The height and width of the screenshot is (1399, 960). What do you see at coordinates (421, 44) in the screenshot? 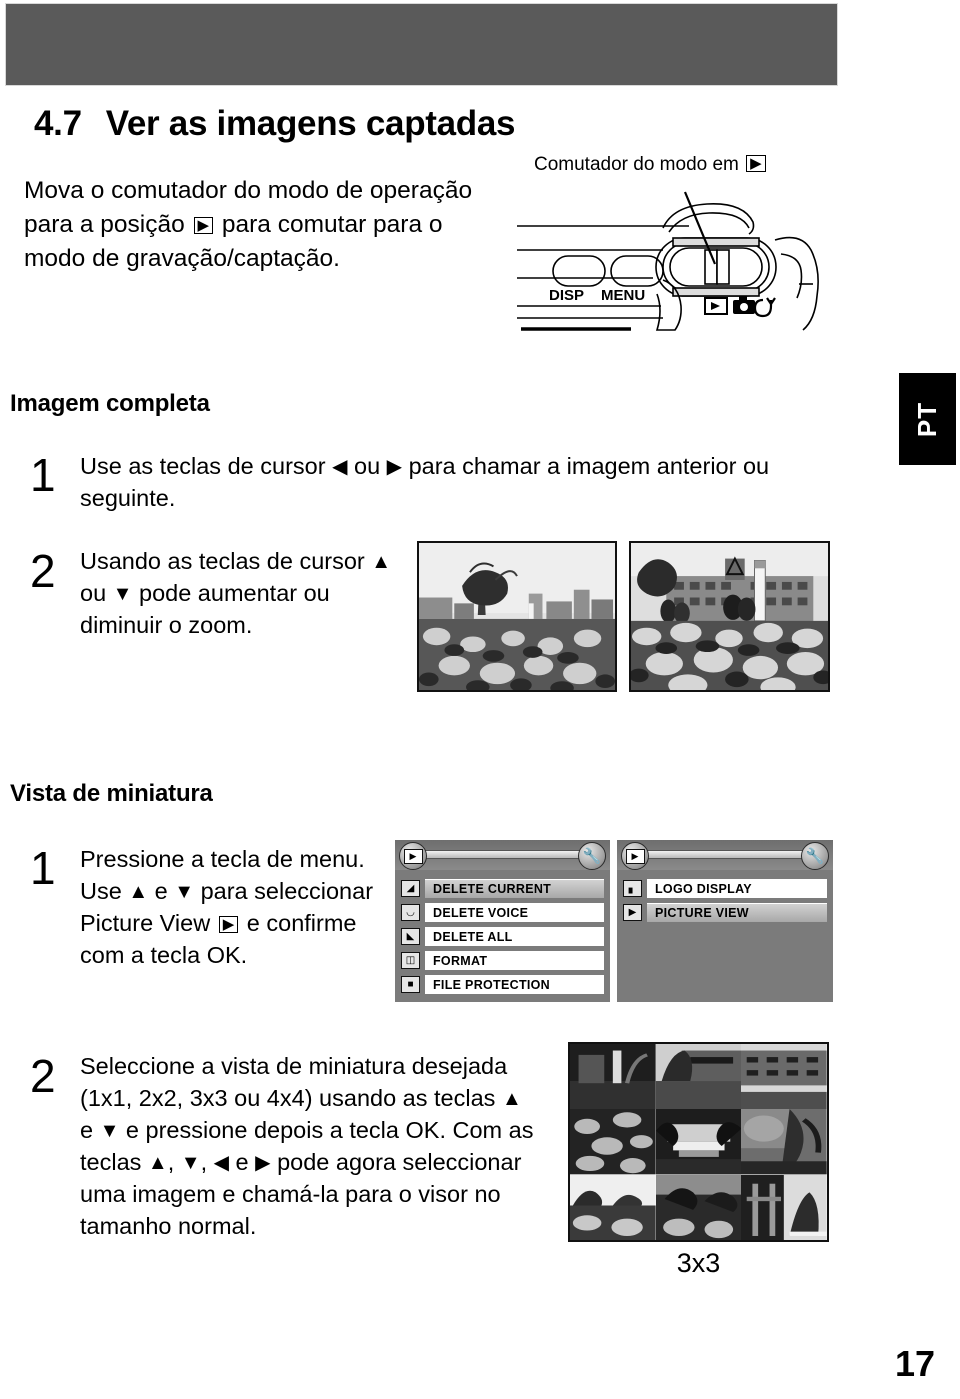
I see `top-banner` at bounding box center [421, 44].